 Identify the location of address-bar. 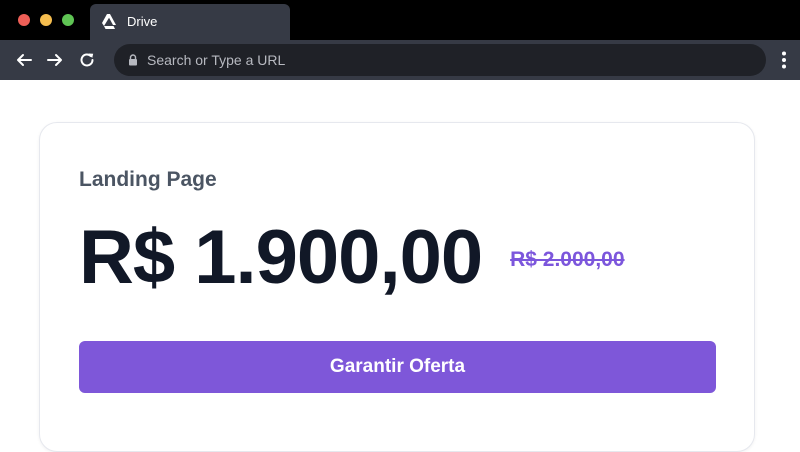
(440, 60).